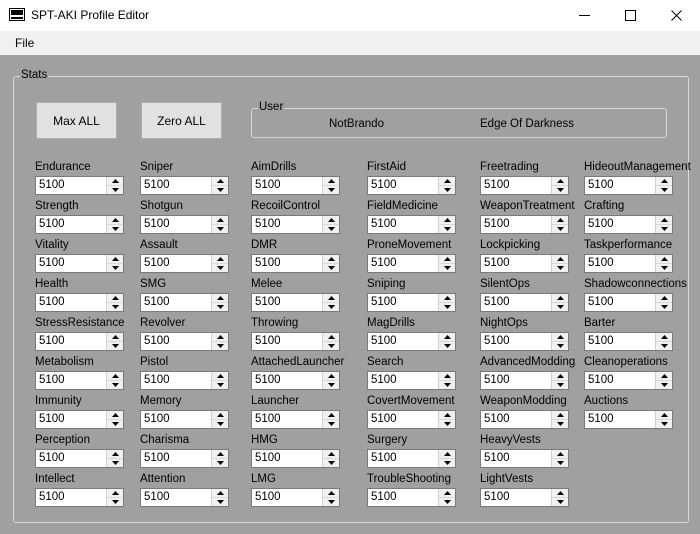 This screenshot has height=534, width=700. I want to click on skill-input-troubleshooting: 5100, so click(411, 497).